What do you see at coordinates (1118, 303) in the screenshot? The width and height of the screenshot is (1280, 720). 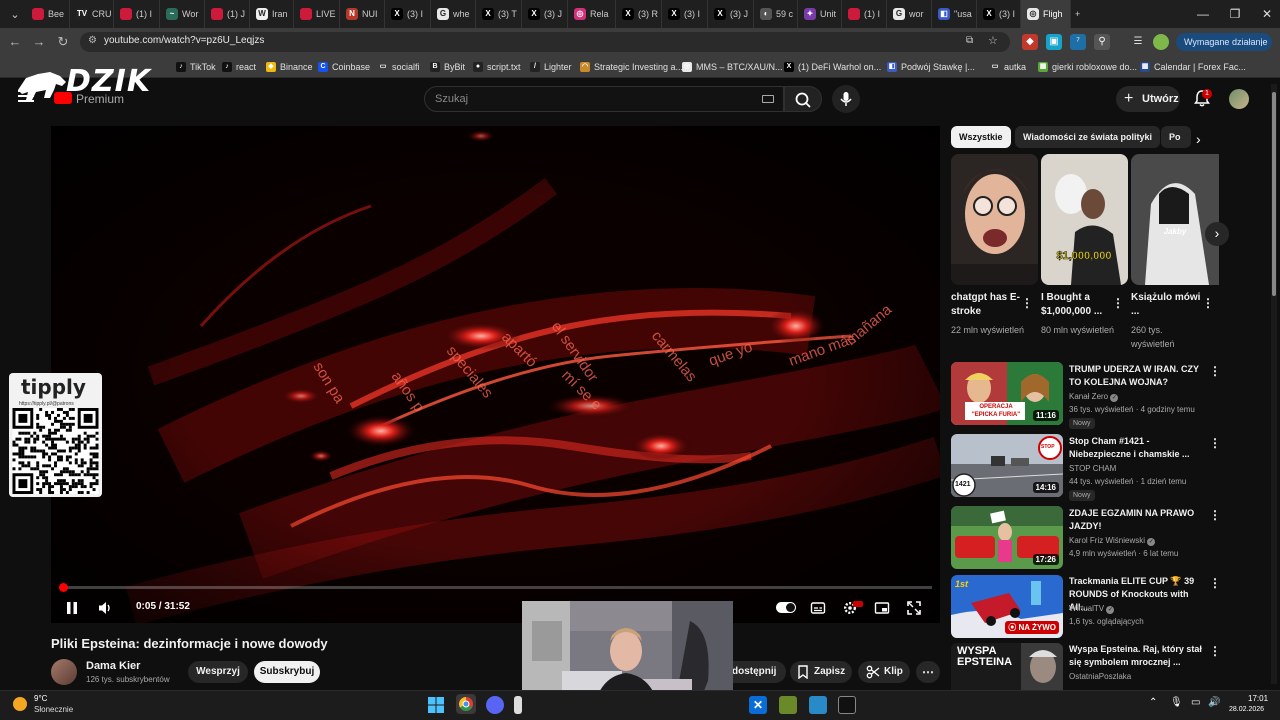 I see `short-2-menu-icon: ⋮` at bounding box center [1118, 303].